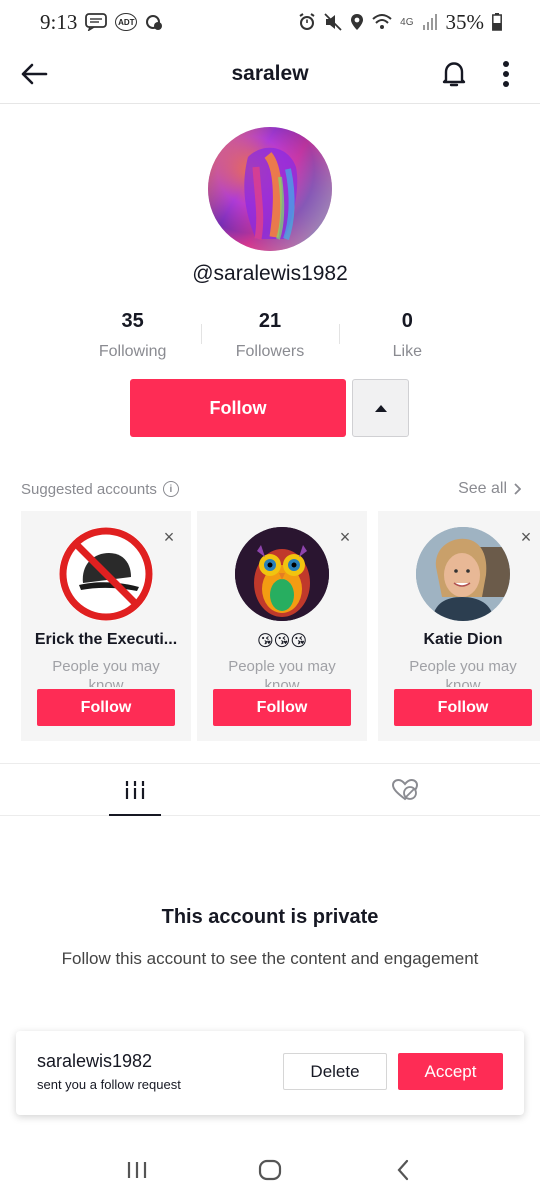 This screenshot has height=1200, width=540. I want to click on caret-up-icon, so click(380, 408).